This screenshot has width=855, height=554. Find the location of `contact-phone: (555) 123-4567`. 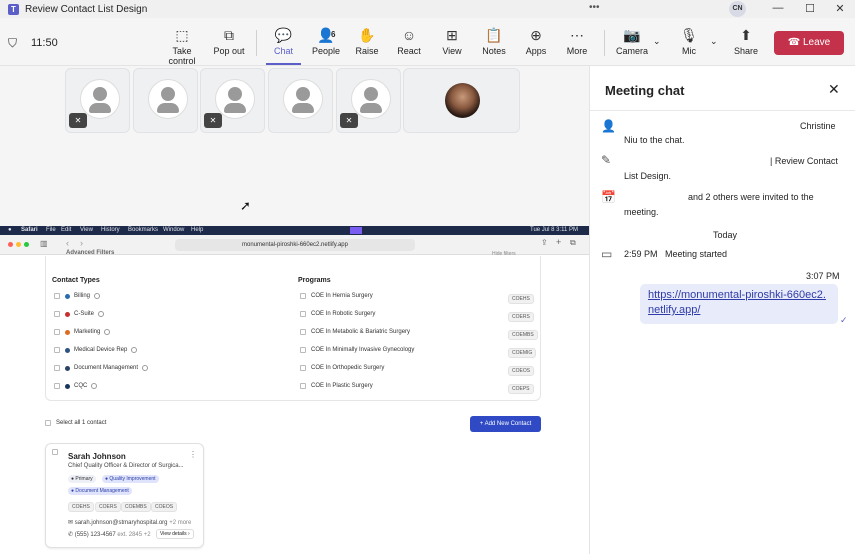

contact-phone: (555) 123-4567 is located at coordinates (95, 535).